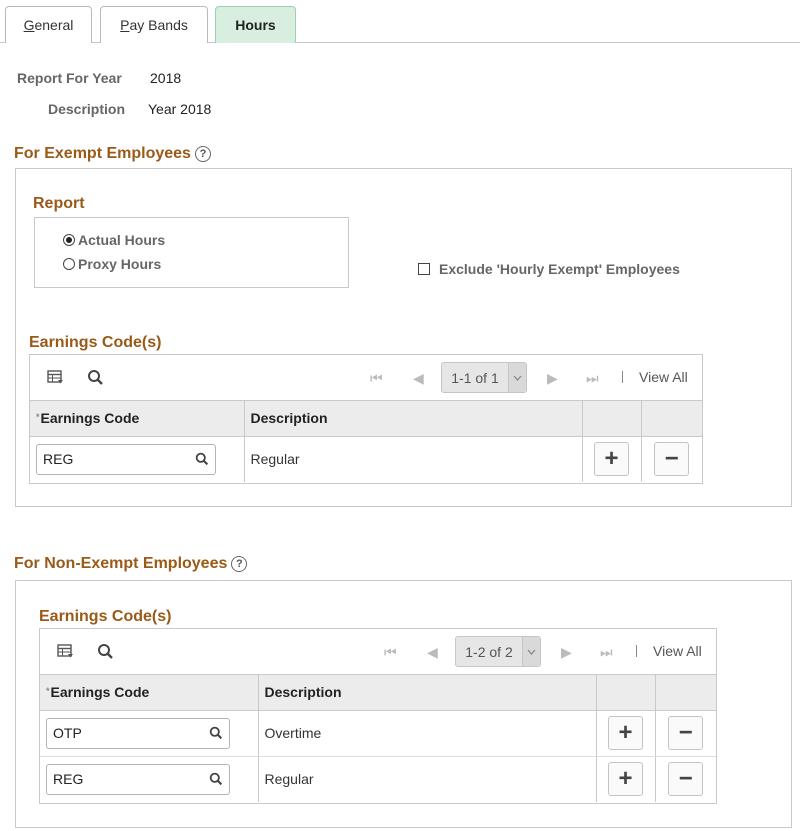  What do you see at coordinates (179, 109) in the screenshot?
I see `description-value: Year 2018` at bounding box center [179, 109].